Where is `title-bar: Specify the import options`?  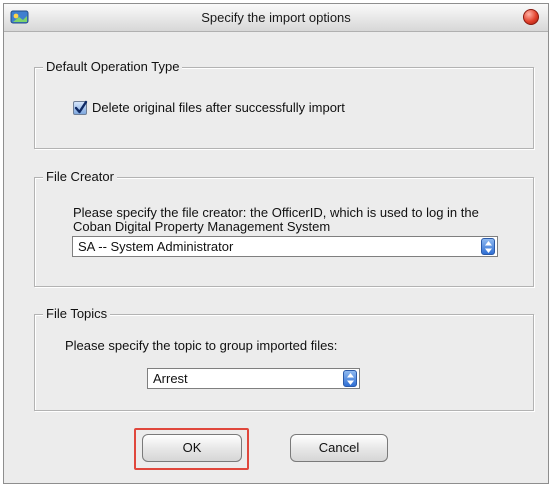
title-bar: Specify the import options is located at coordinates (276, 18).